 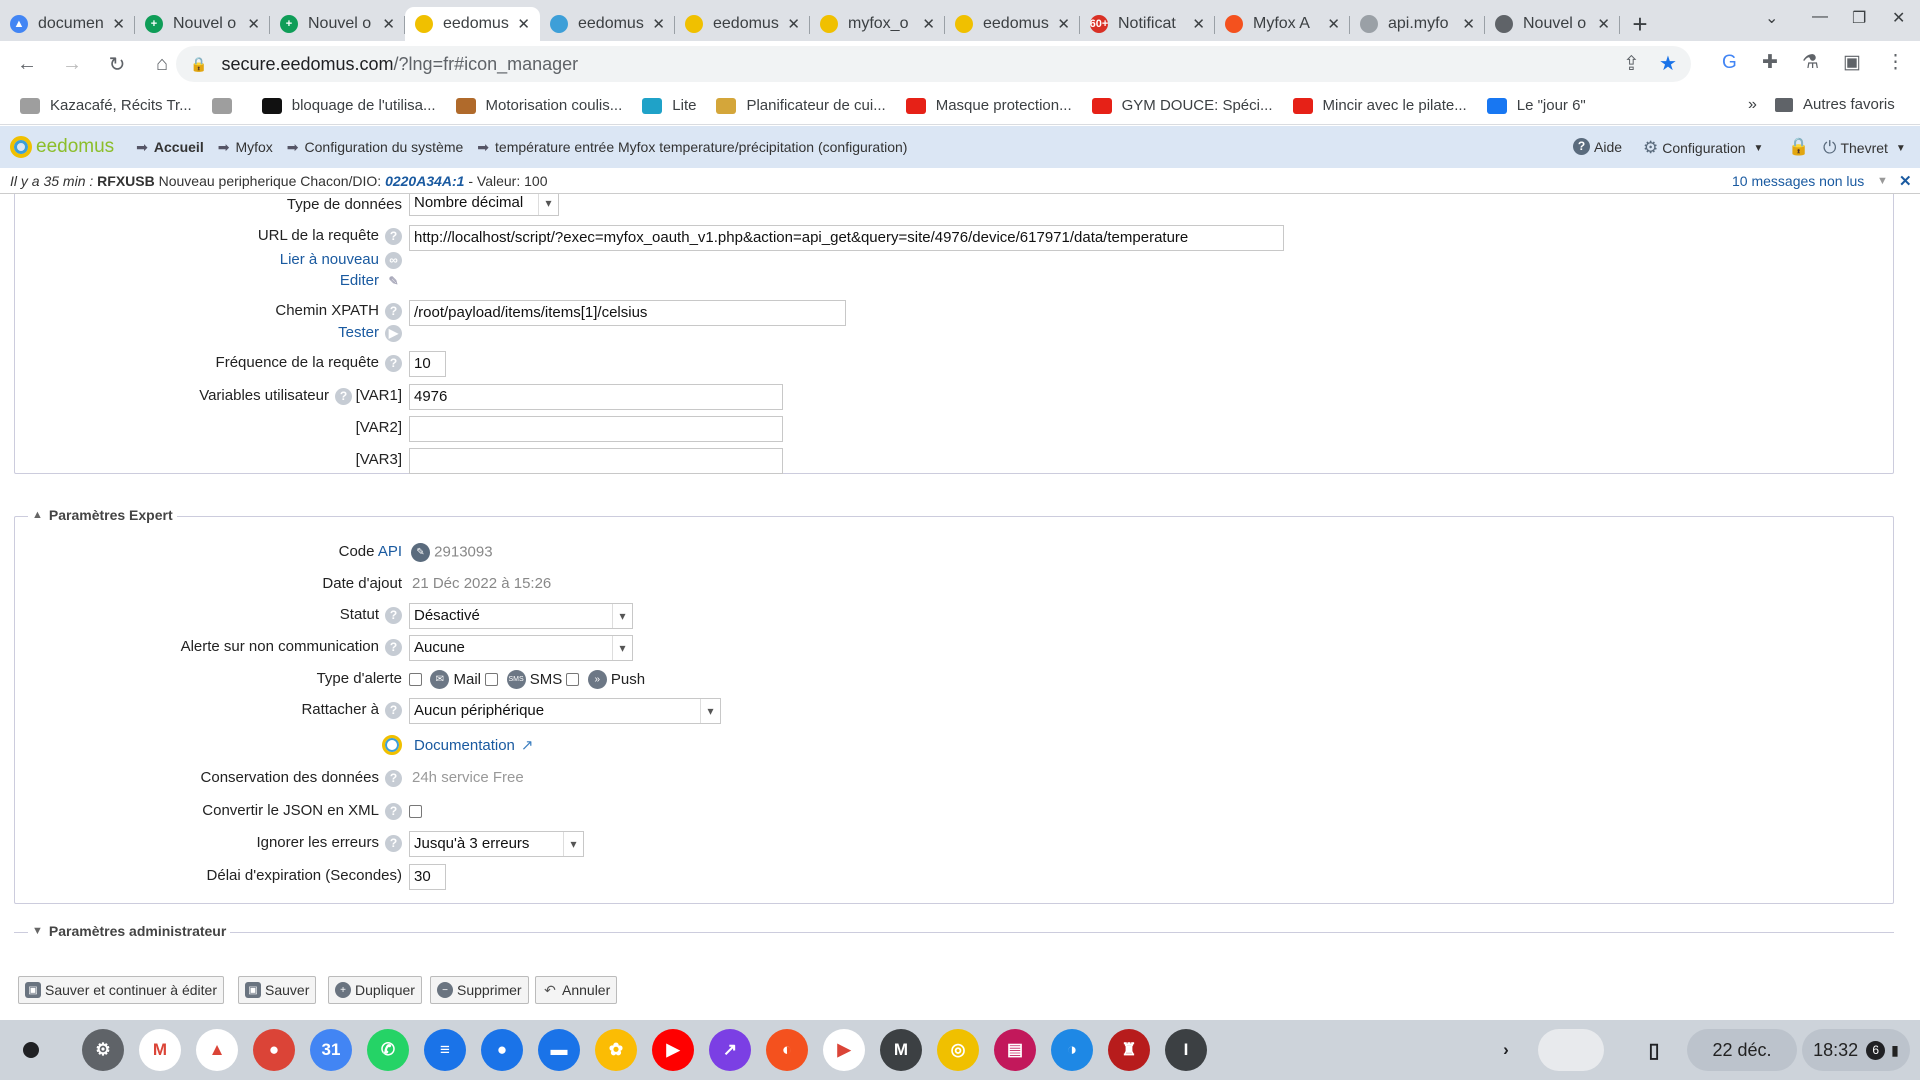 I want to click on date-pill: 22 déc., so click(x=1742, y=1050).